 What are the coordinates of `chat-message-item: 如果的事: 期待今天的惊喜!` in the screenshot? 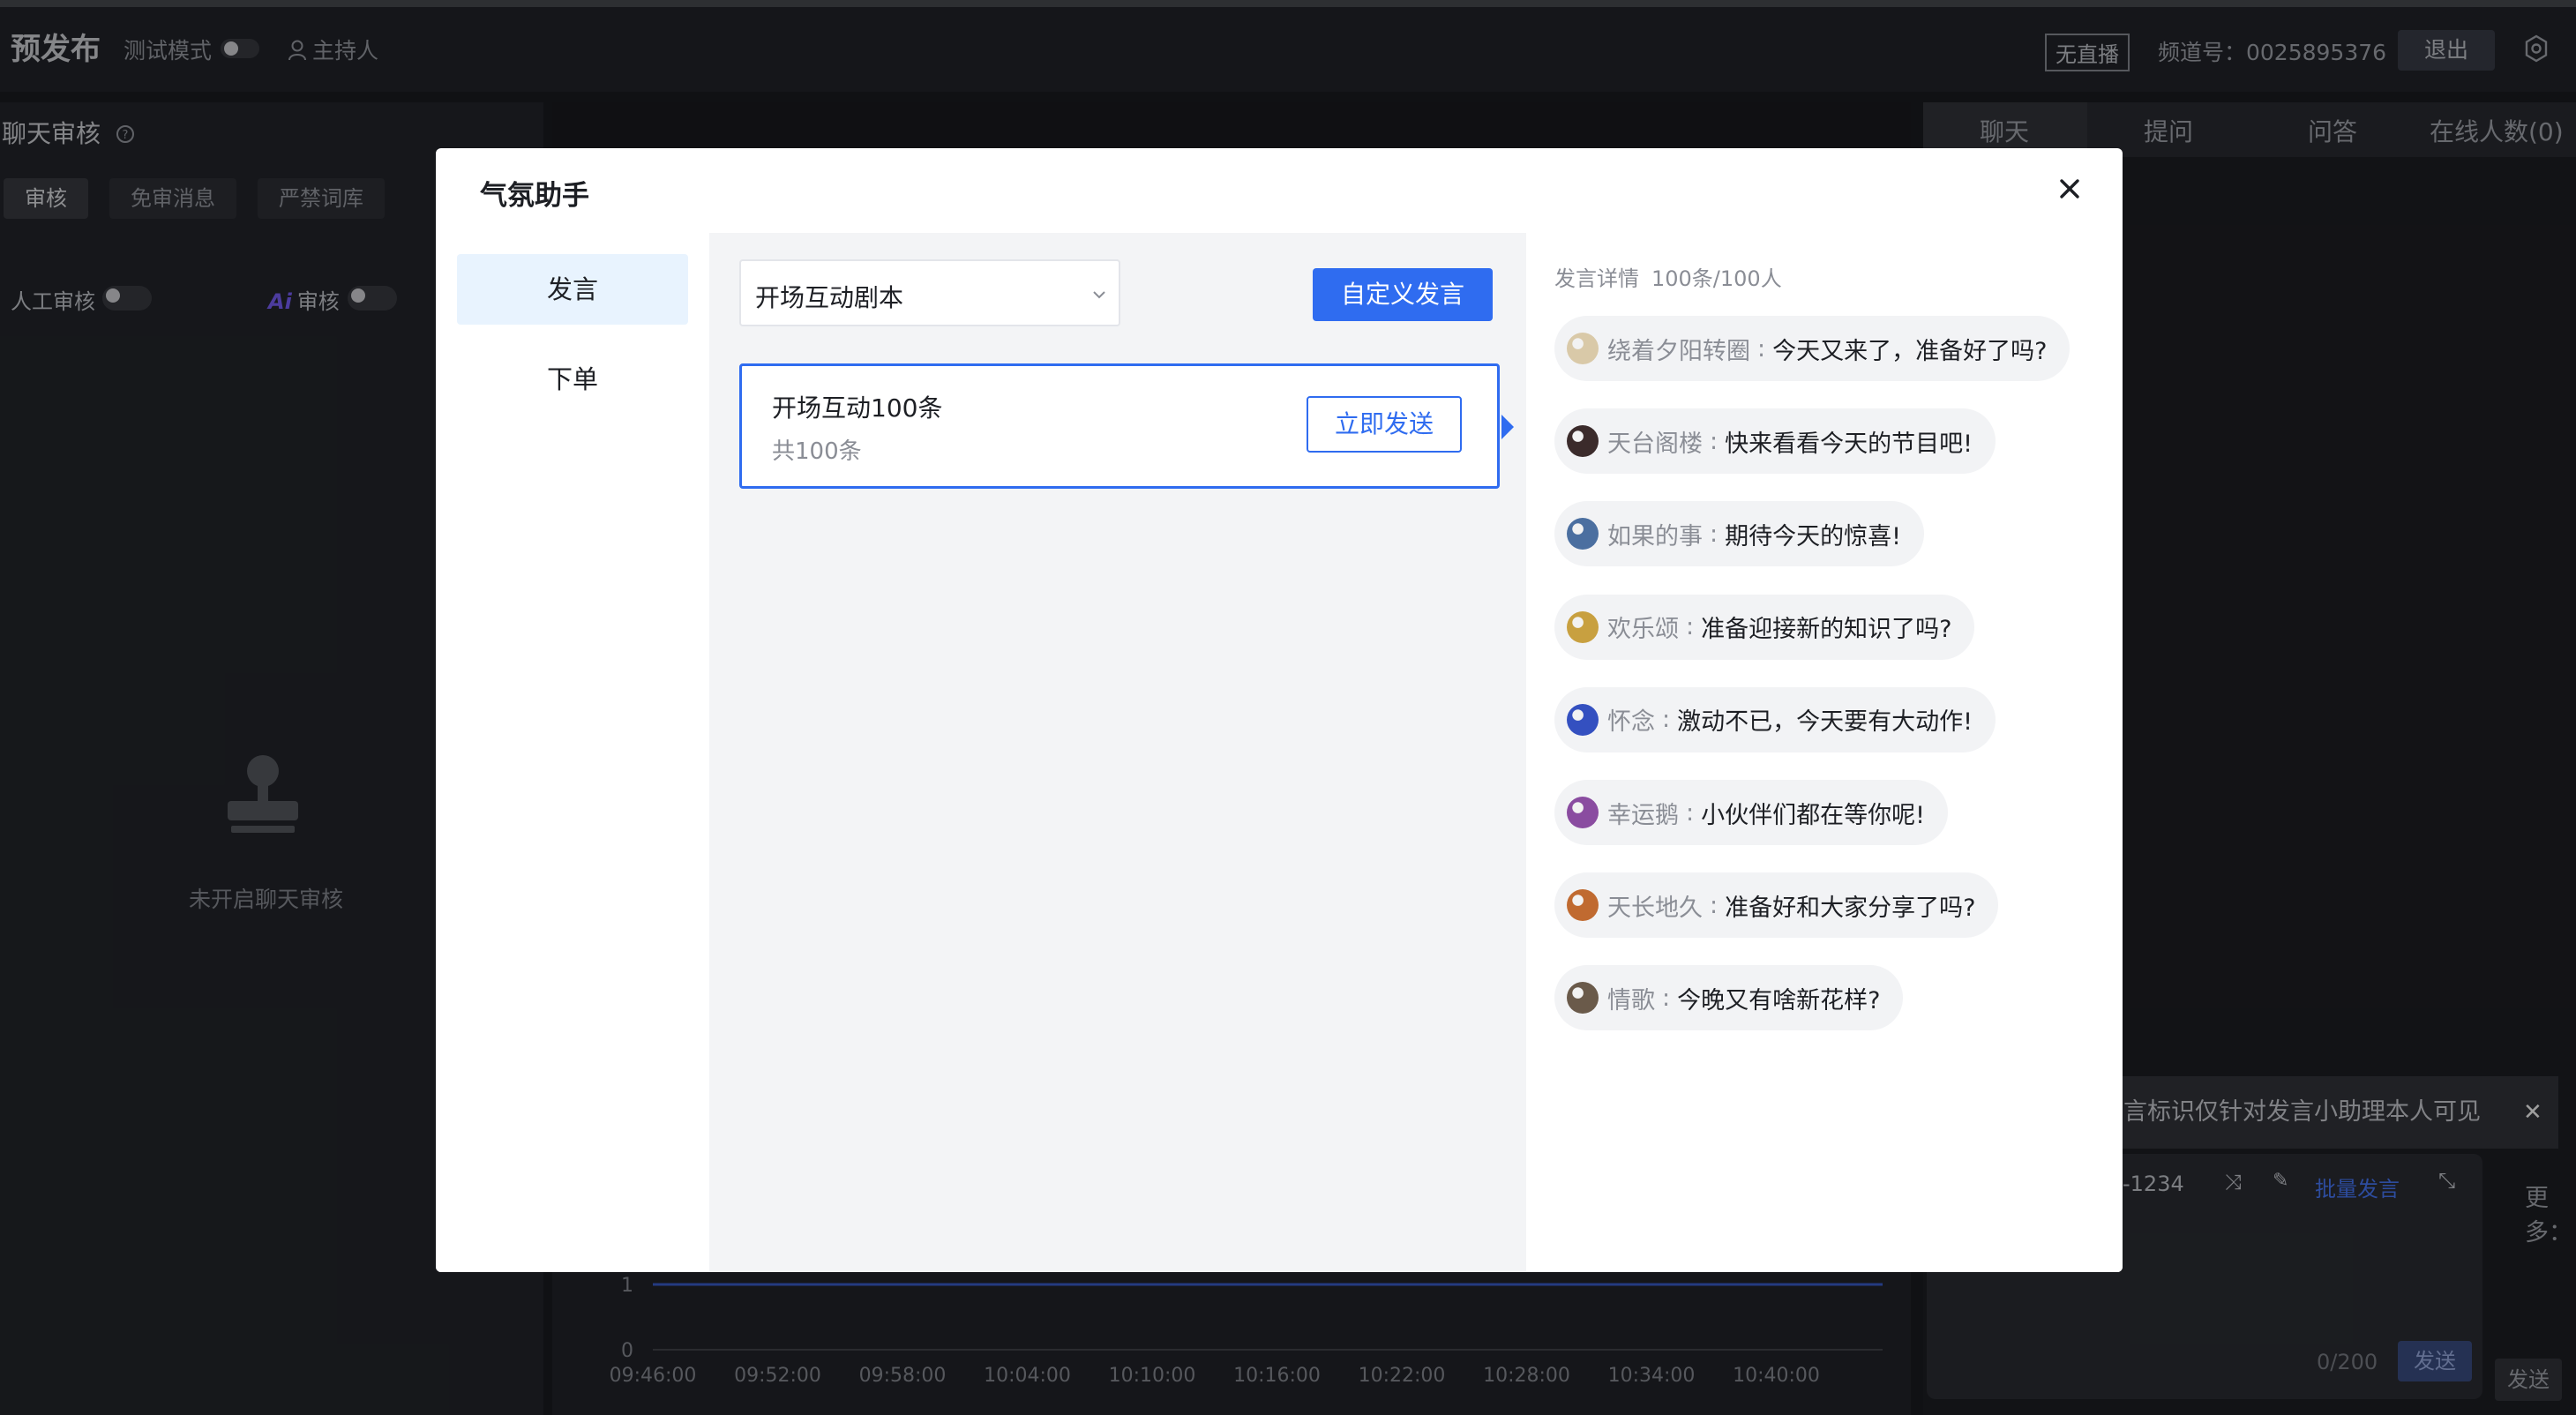 It's located at (1739, 534).